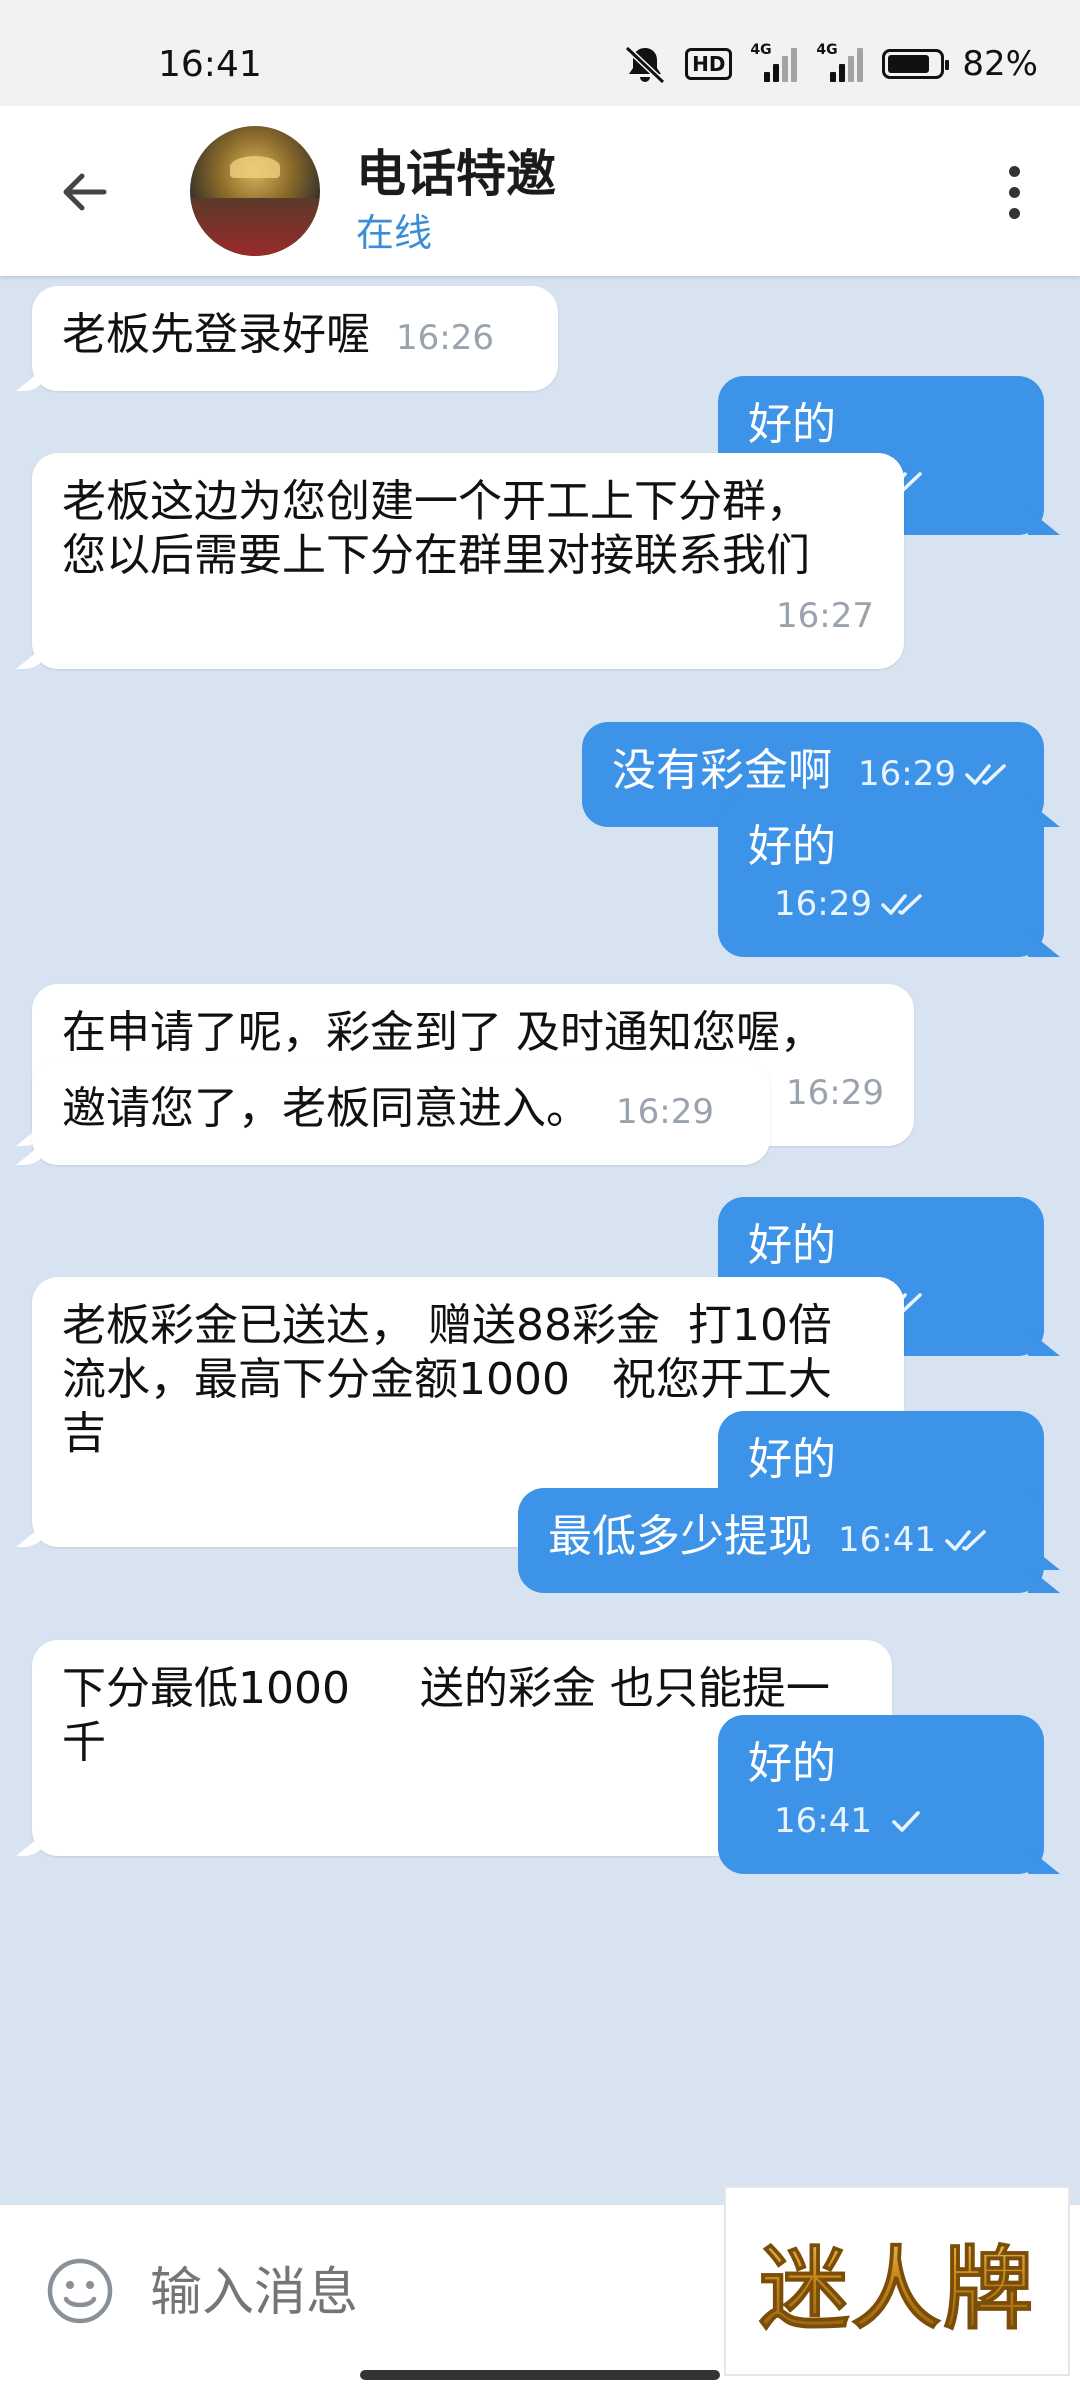 Image resolution: width=1080 pixels, height=2400 pixels. I want to click on back-button, so click(84, 192).